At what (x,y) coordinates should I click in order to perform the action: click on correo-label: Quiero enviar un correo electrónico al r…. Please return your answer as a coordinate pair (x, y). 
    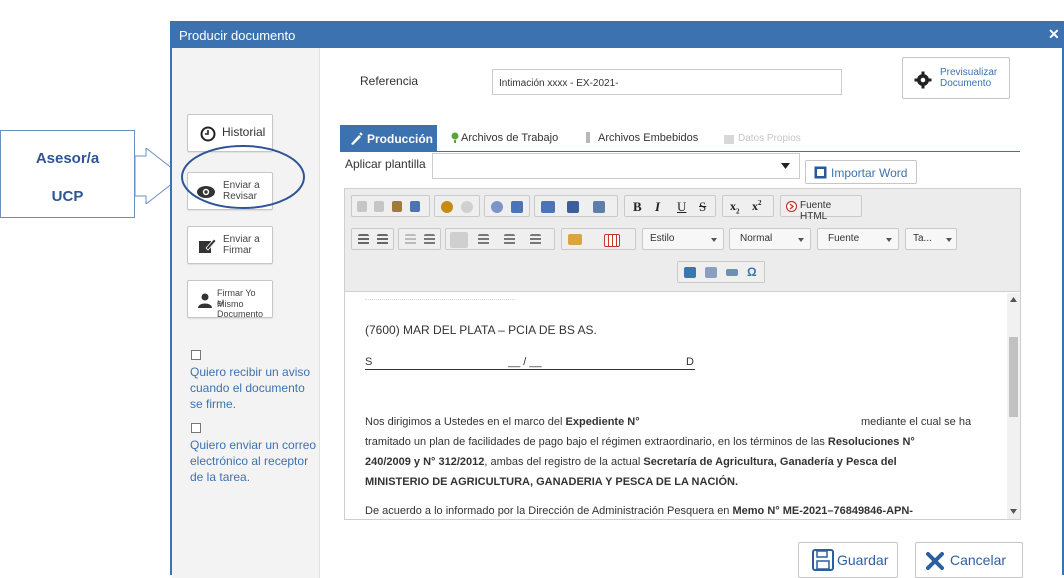
    Looking at the image, I should click on (253, 461).